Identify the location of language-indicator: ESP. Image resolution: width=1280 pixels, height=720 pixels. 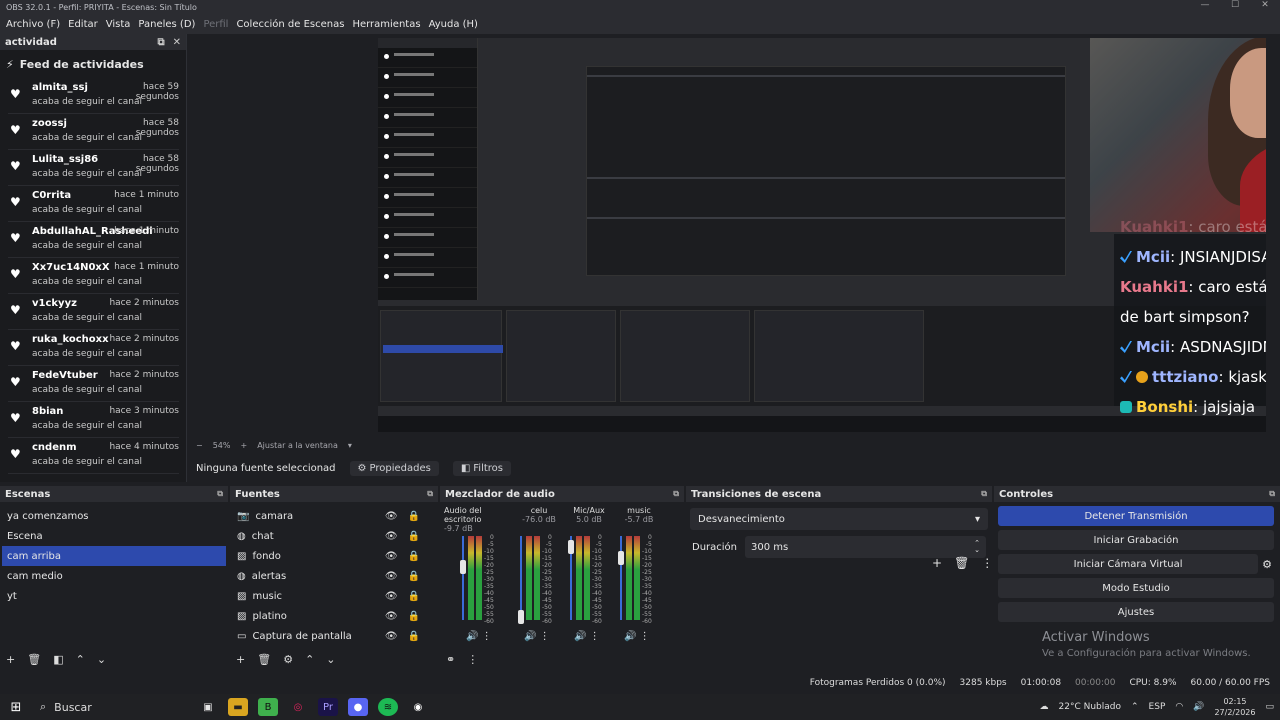
(1157, 707).